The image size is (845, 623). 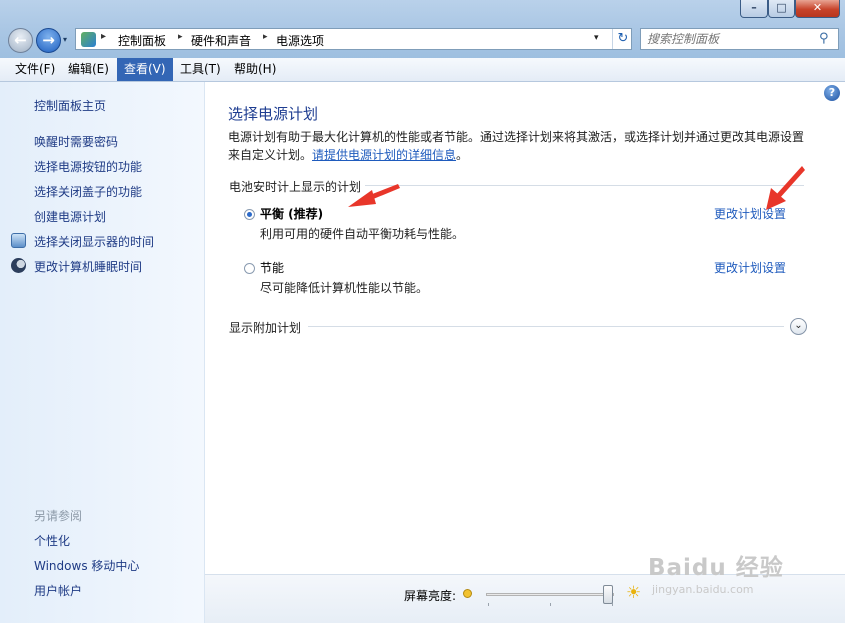 I want to click on group-label: 电池安时计上显示的计划, so click(x=297, y=186).